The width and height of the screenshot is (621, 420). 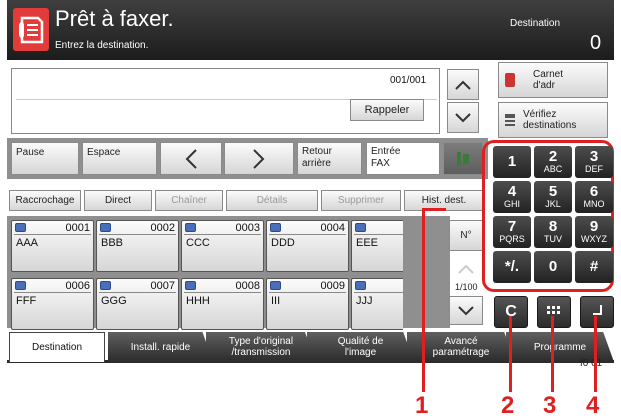 I want to click on callout-2: 2, so click(x=507, y=406).